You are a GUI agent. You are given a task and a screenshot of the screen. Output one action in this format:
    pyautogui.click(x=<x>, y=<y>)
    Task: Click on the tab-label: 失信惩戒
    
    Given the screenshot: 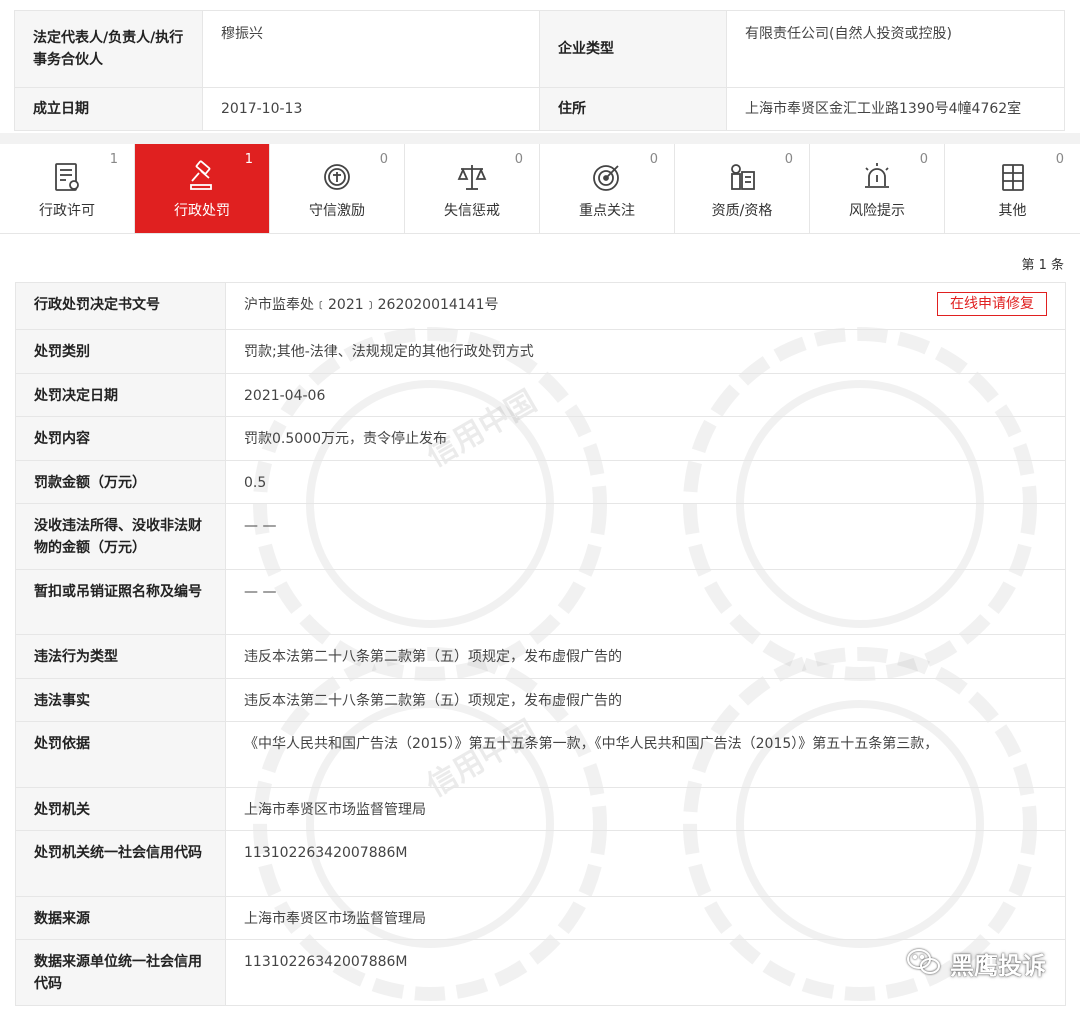 What is the action you would take?
    pyautogui.click(x=472, y=211)
    